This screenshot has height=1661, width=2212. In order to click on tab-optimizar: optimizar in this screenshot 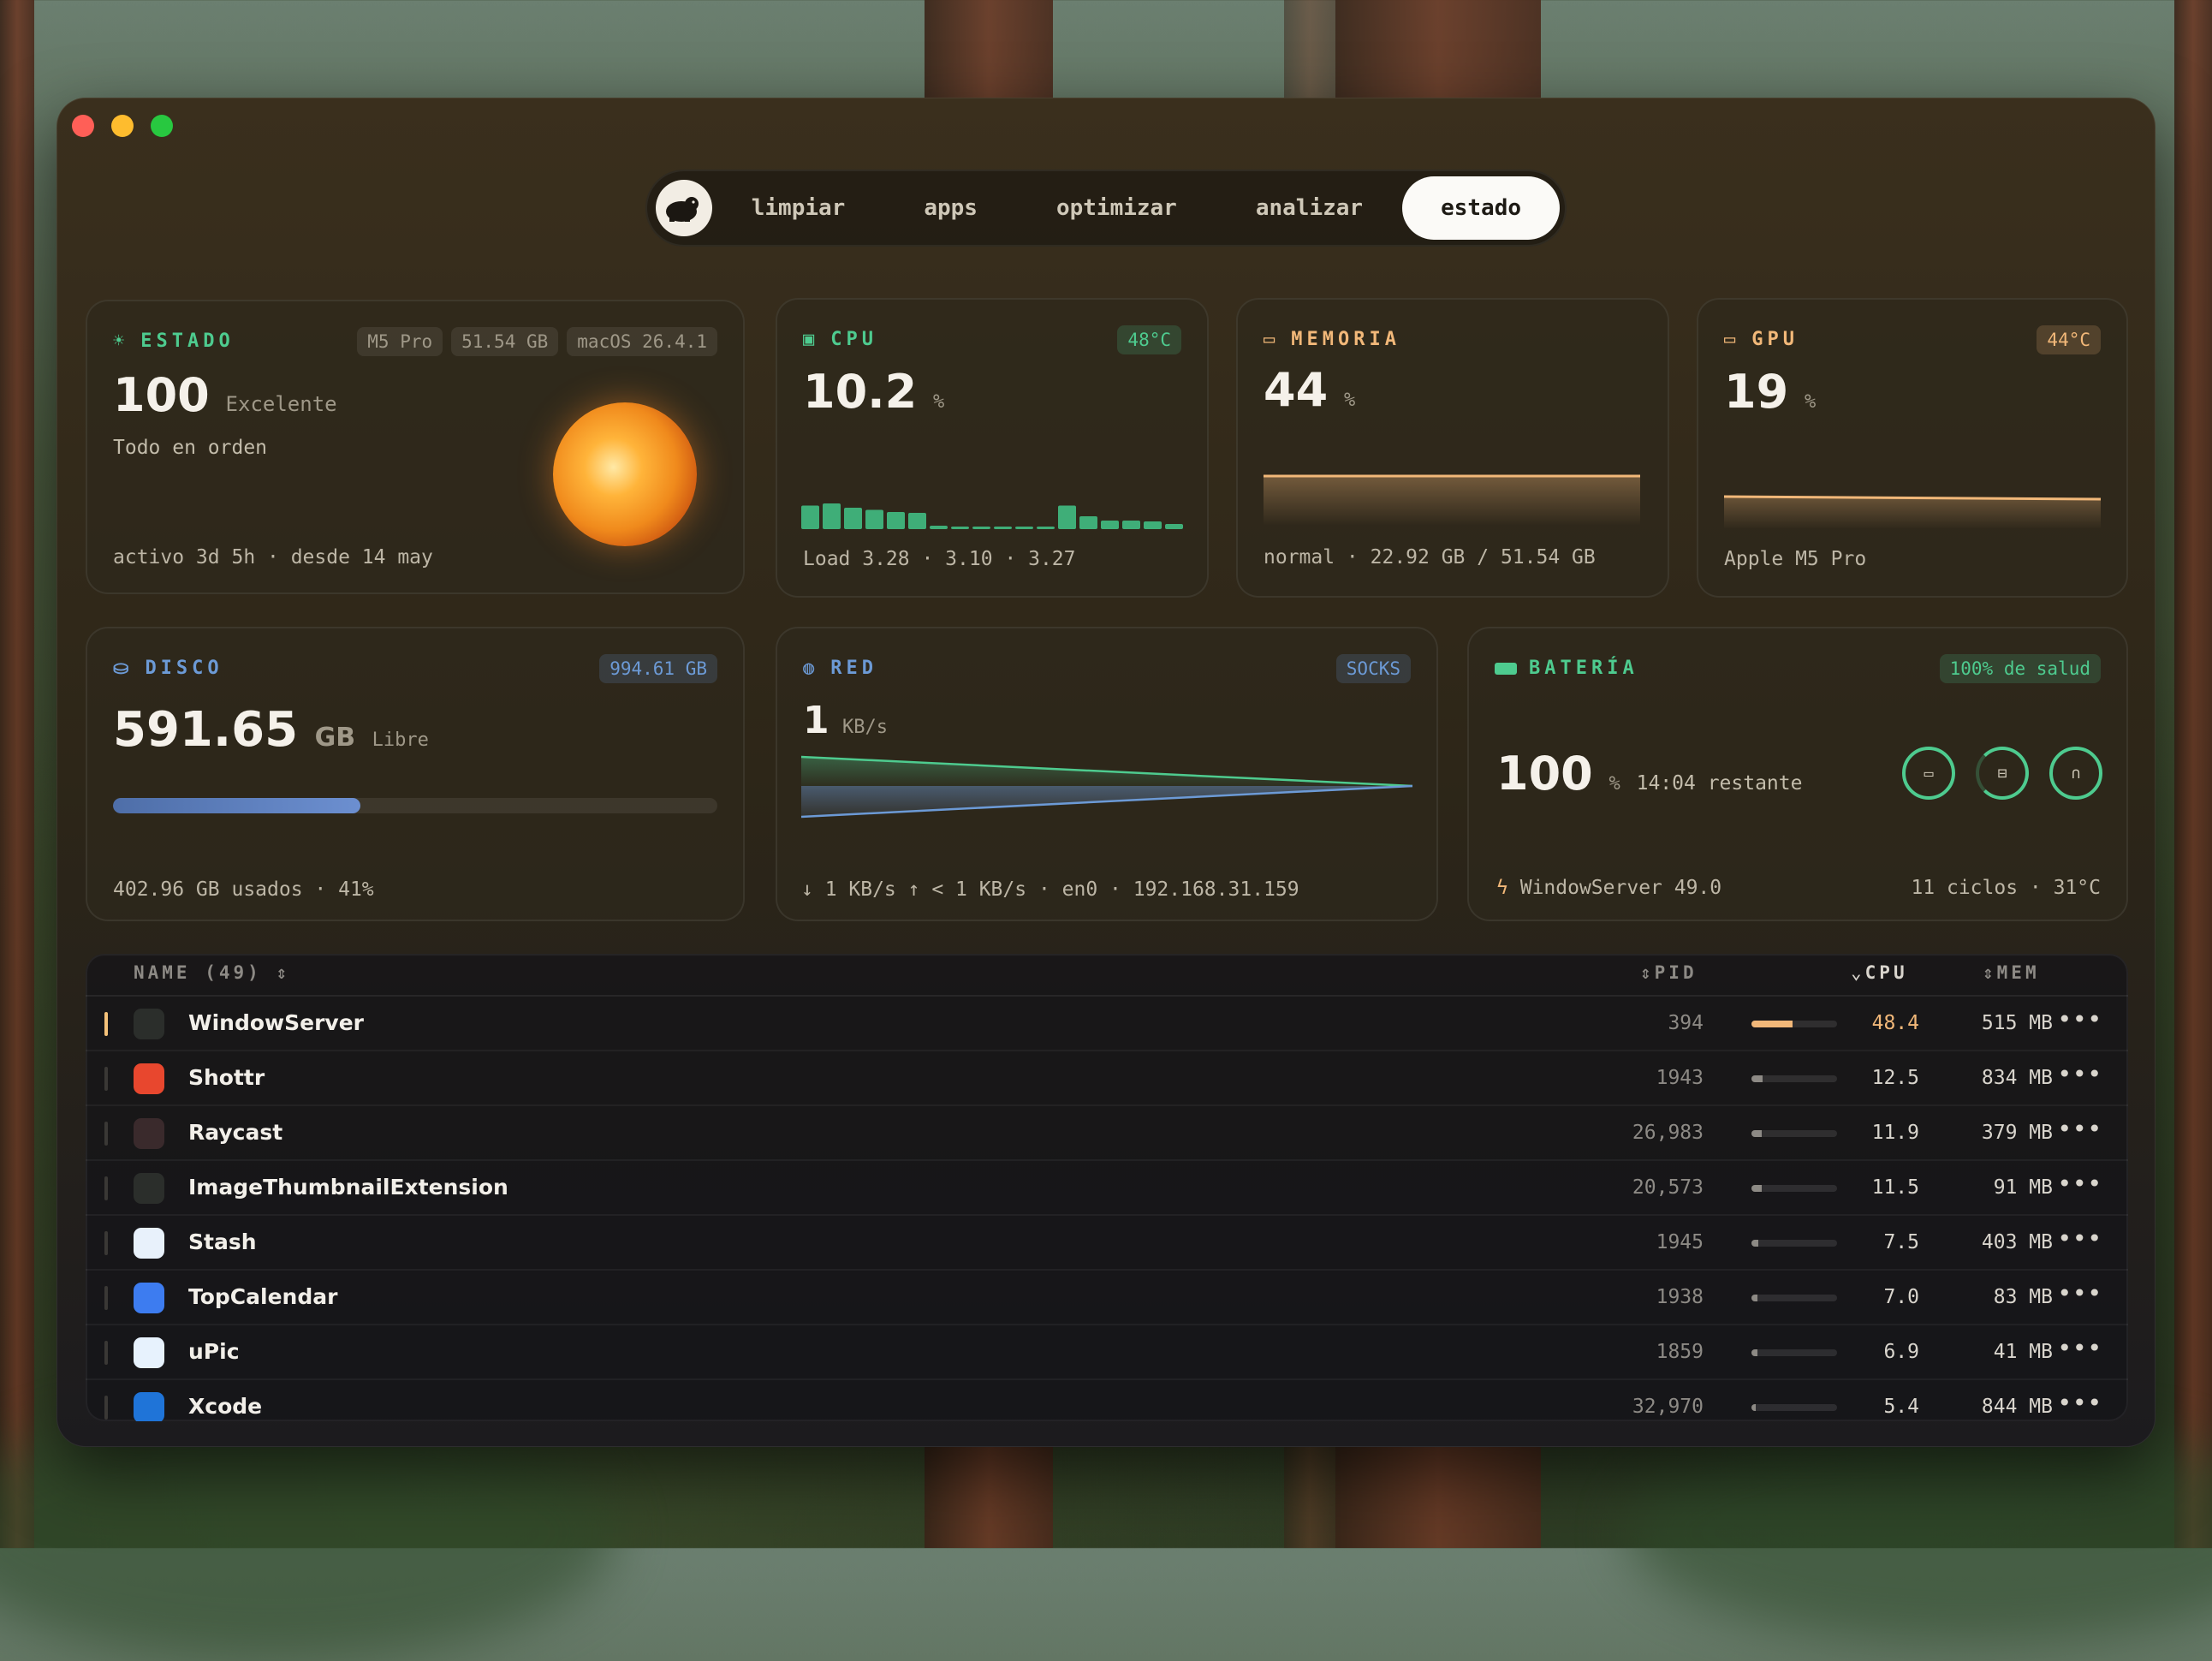, I will do `click(1116, 208)`.